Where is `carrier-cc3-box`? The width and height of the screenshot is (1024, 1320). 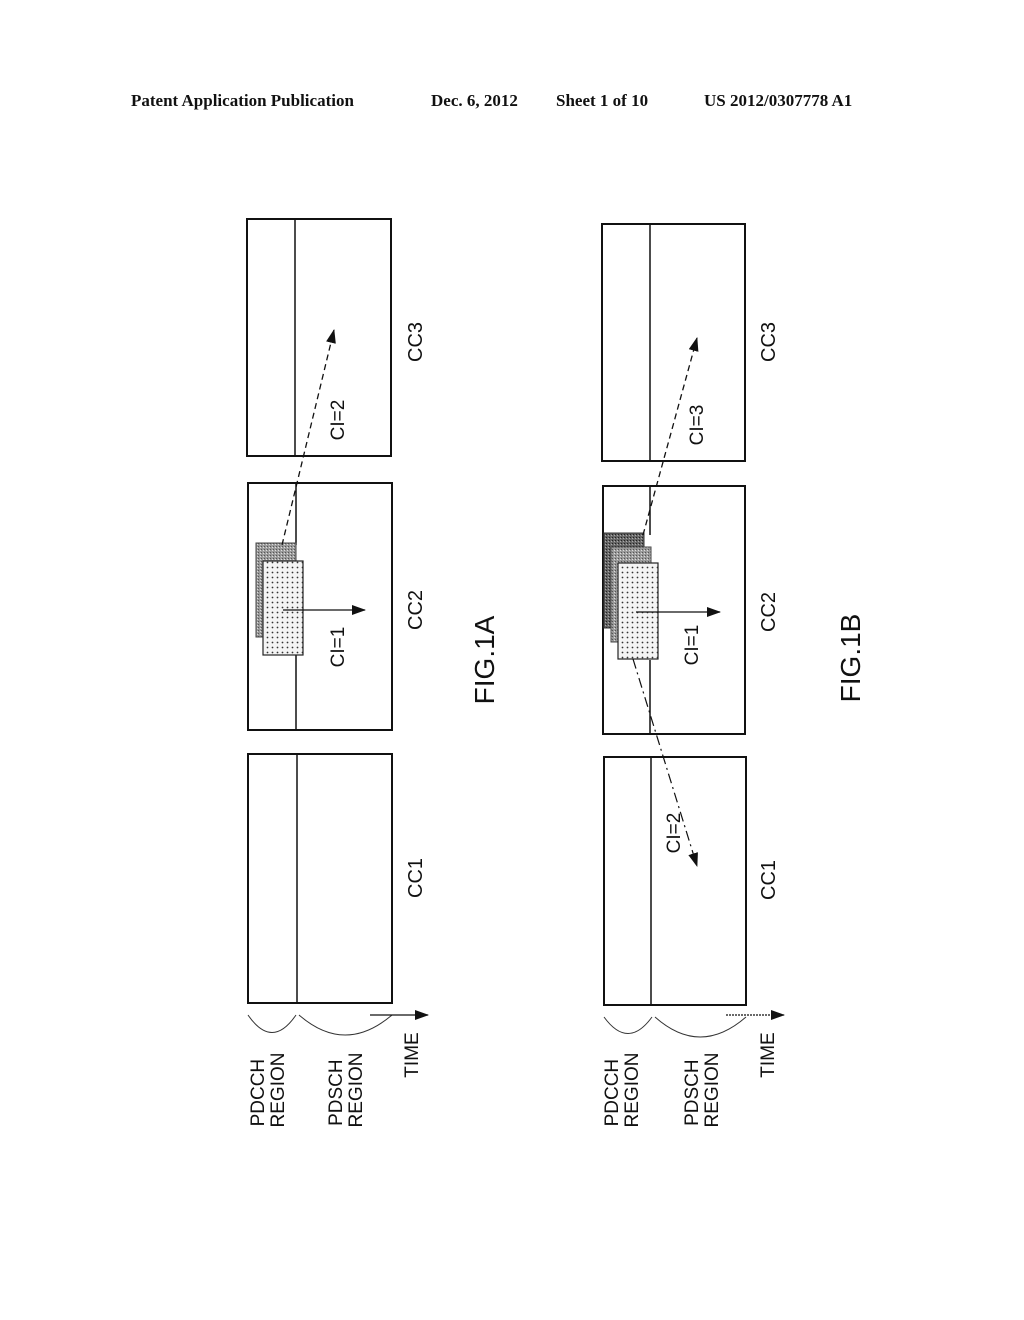
carrier-cc3-box is located at coordinates (319, 337).